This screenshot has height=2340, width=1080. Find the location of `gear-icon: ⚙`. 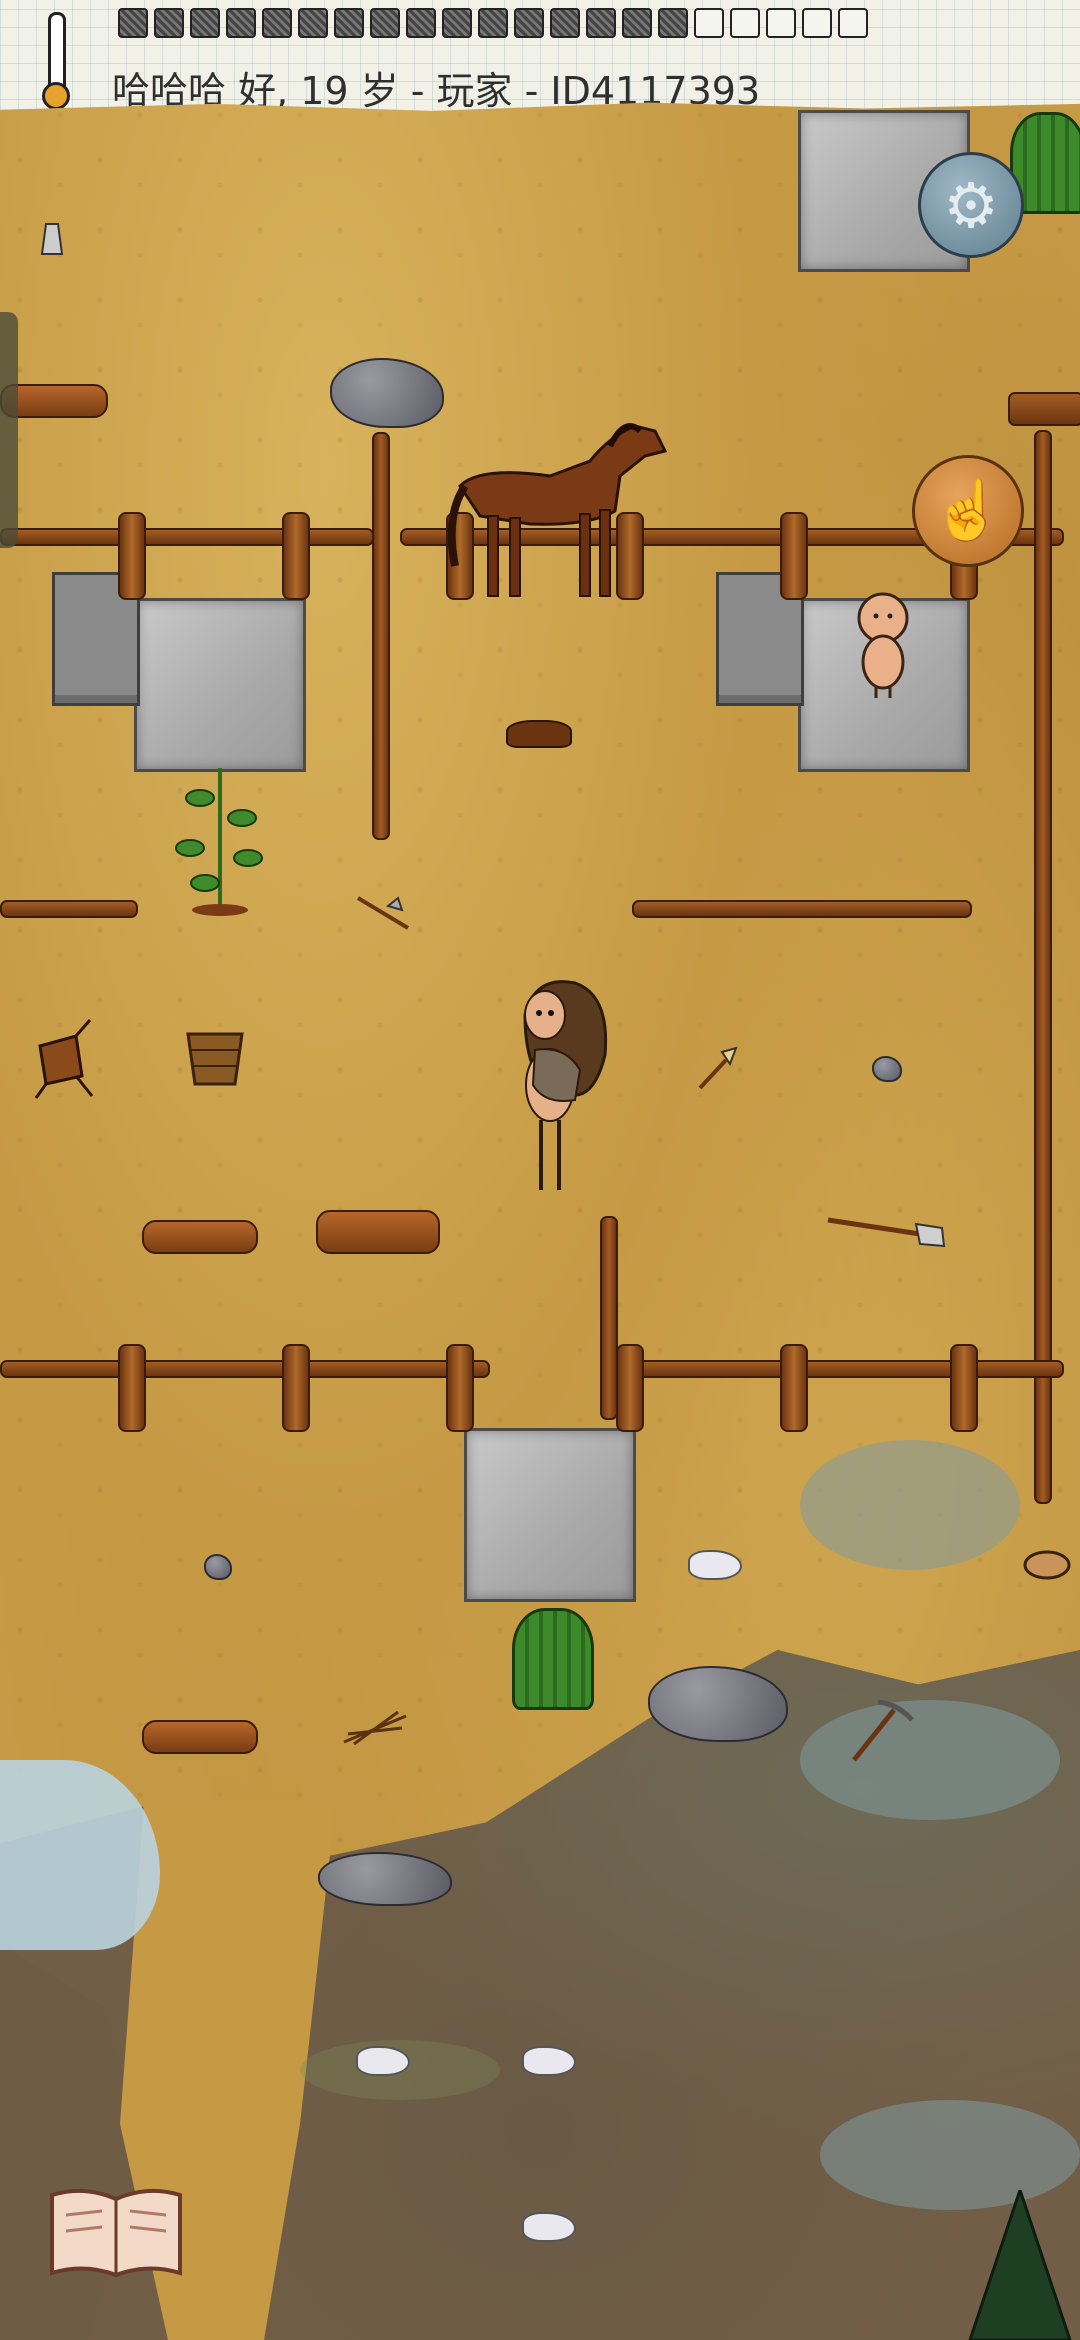

gear-icon: ⚙ is located at coordinates (971, 206).